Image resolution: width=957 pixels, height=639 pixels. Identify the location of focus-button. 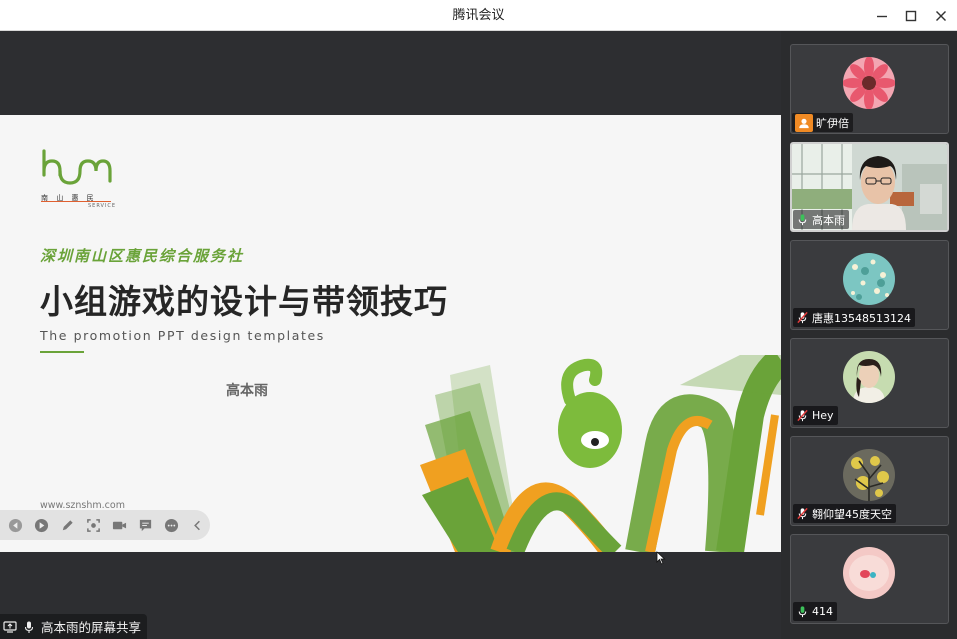
(93, 525).